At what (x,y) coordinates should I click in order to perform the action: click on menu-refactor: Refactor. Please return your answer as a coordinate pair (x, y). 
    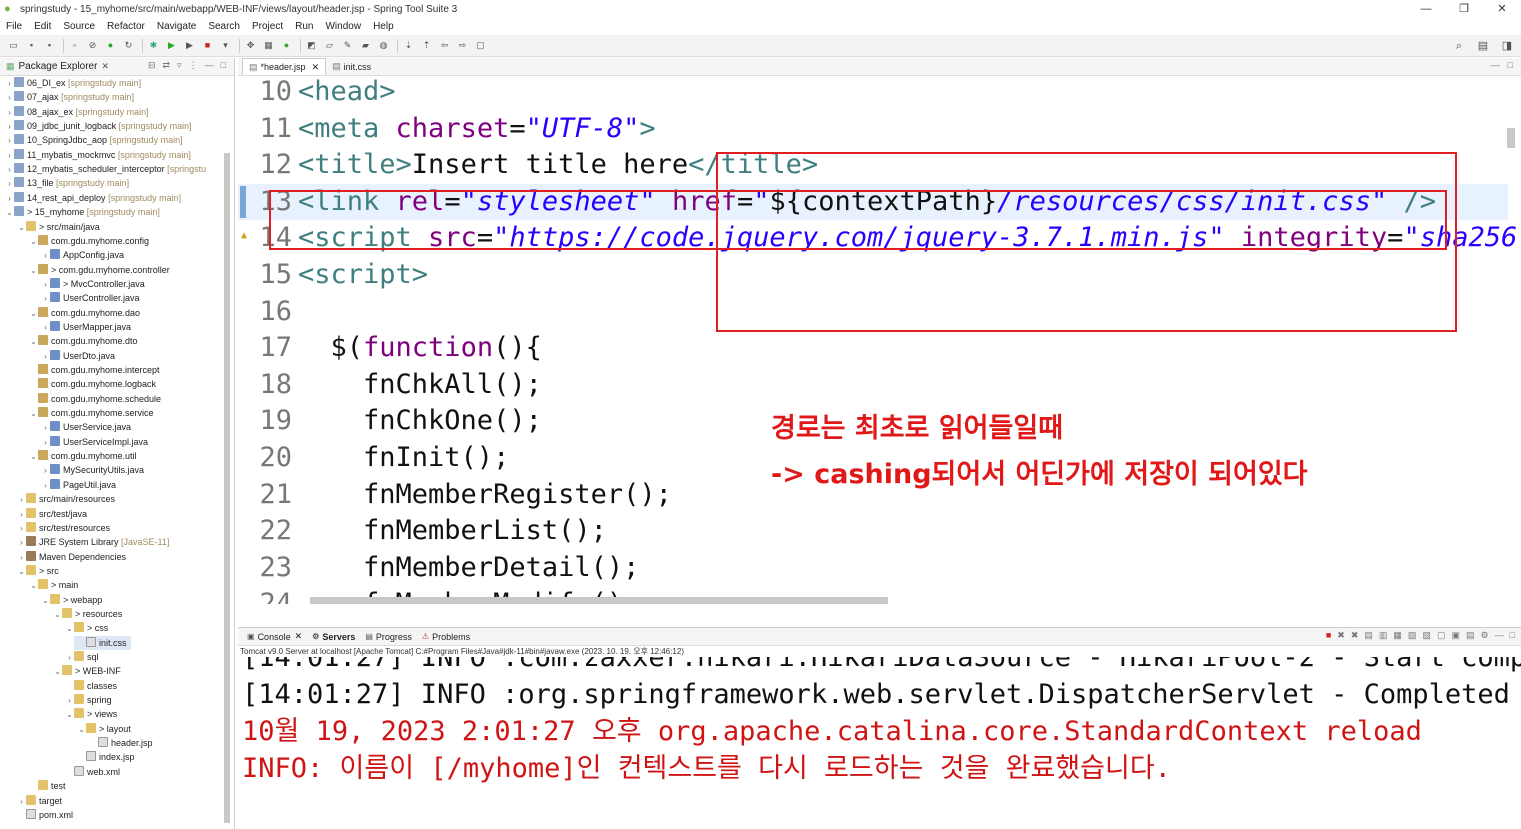
    Looking at the image, I should click on (126, 26).